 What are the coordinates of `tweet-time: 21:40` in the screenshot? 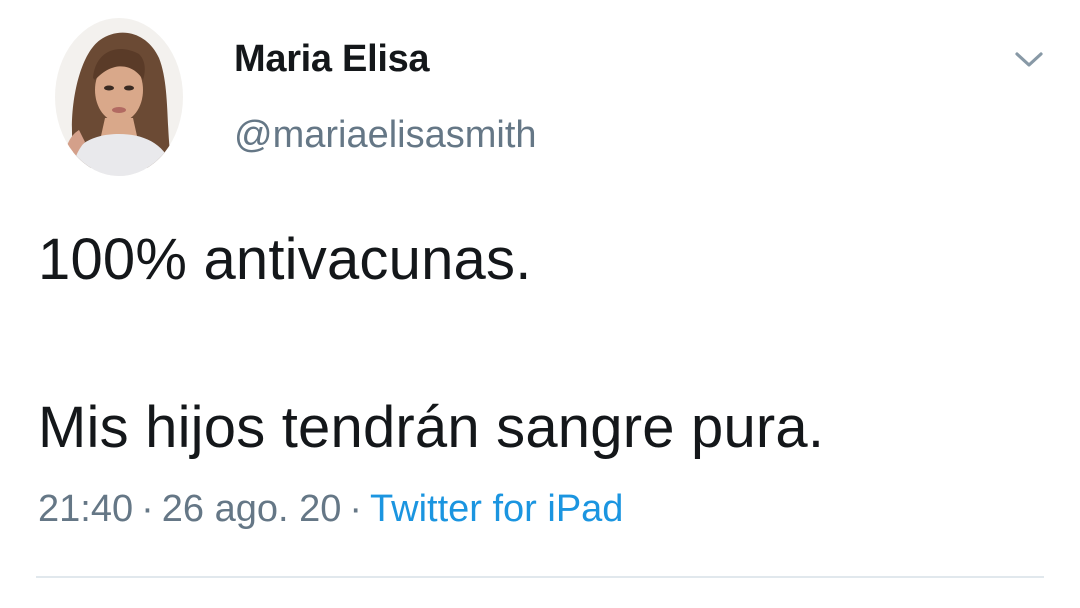 It's located at (85, 509).